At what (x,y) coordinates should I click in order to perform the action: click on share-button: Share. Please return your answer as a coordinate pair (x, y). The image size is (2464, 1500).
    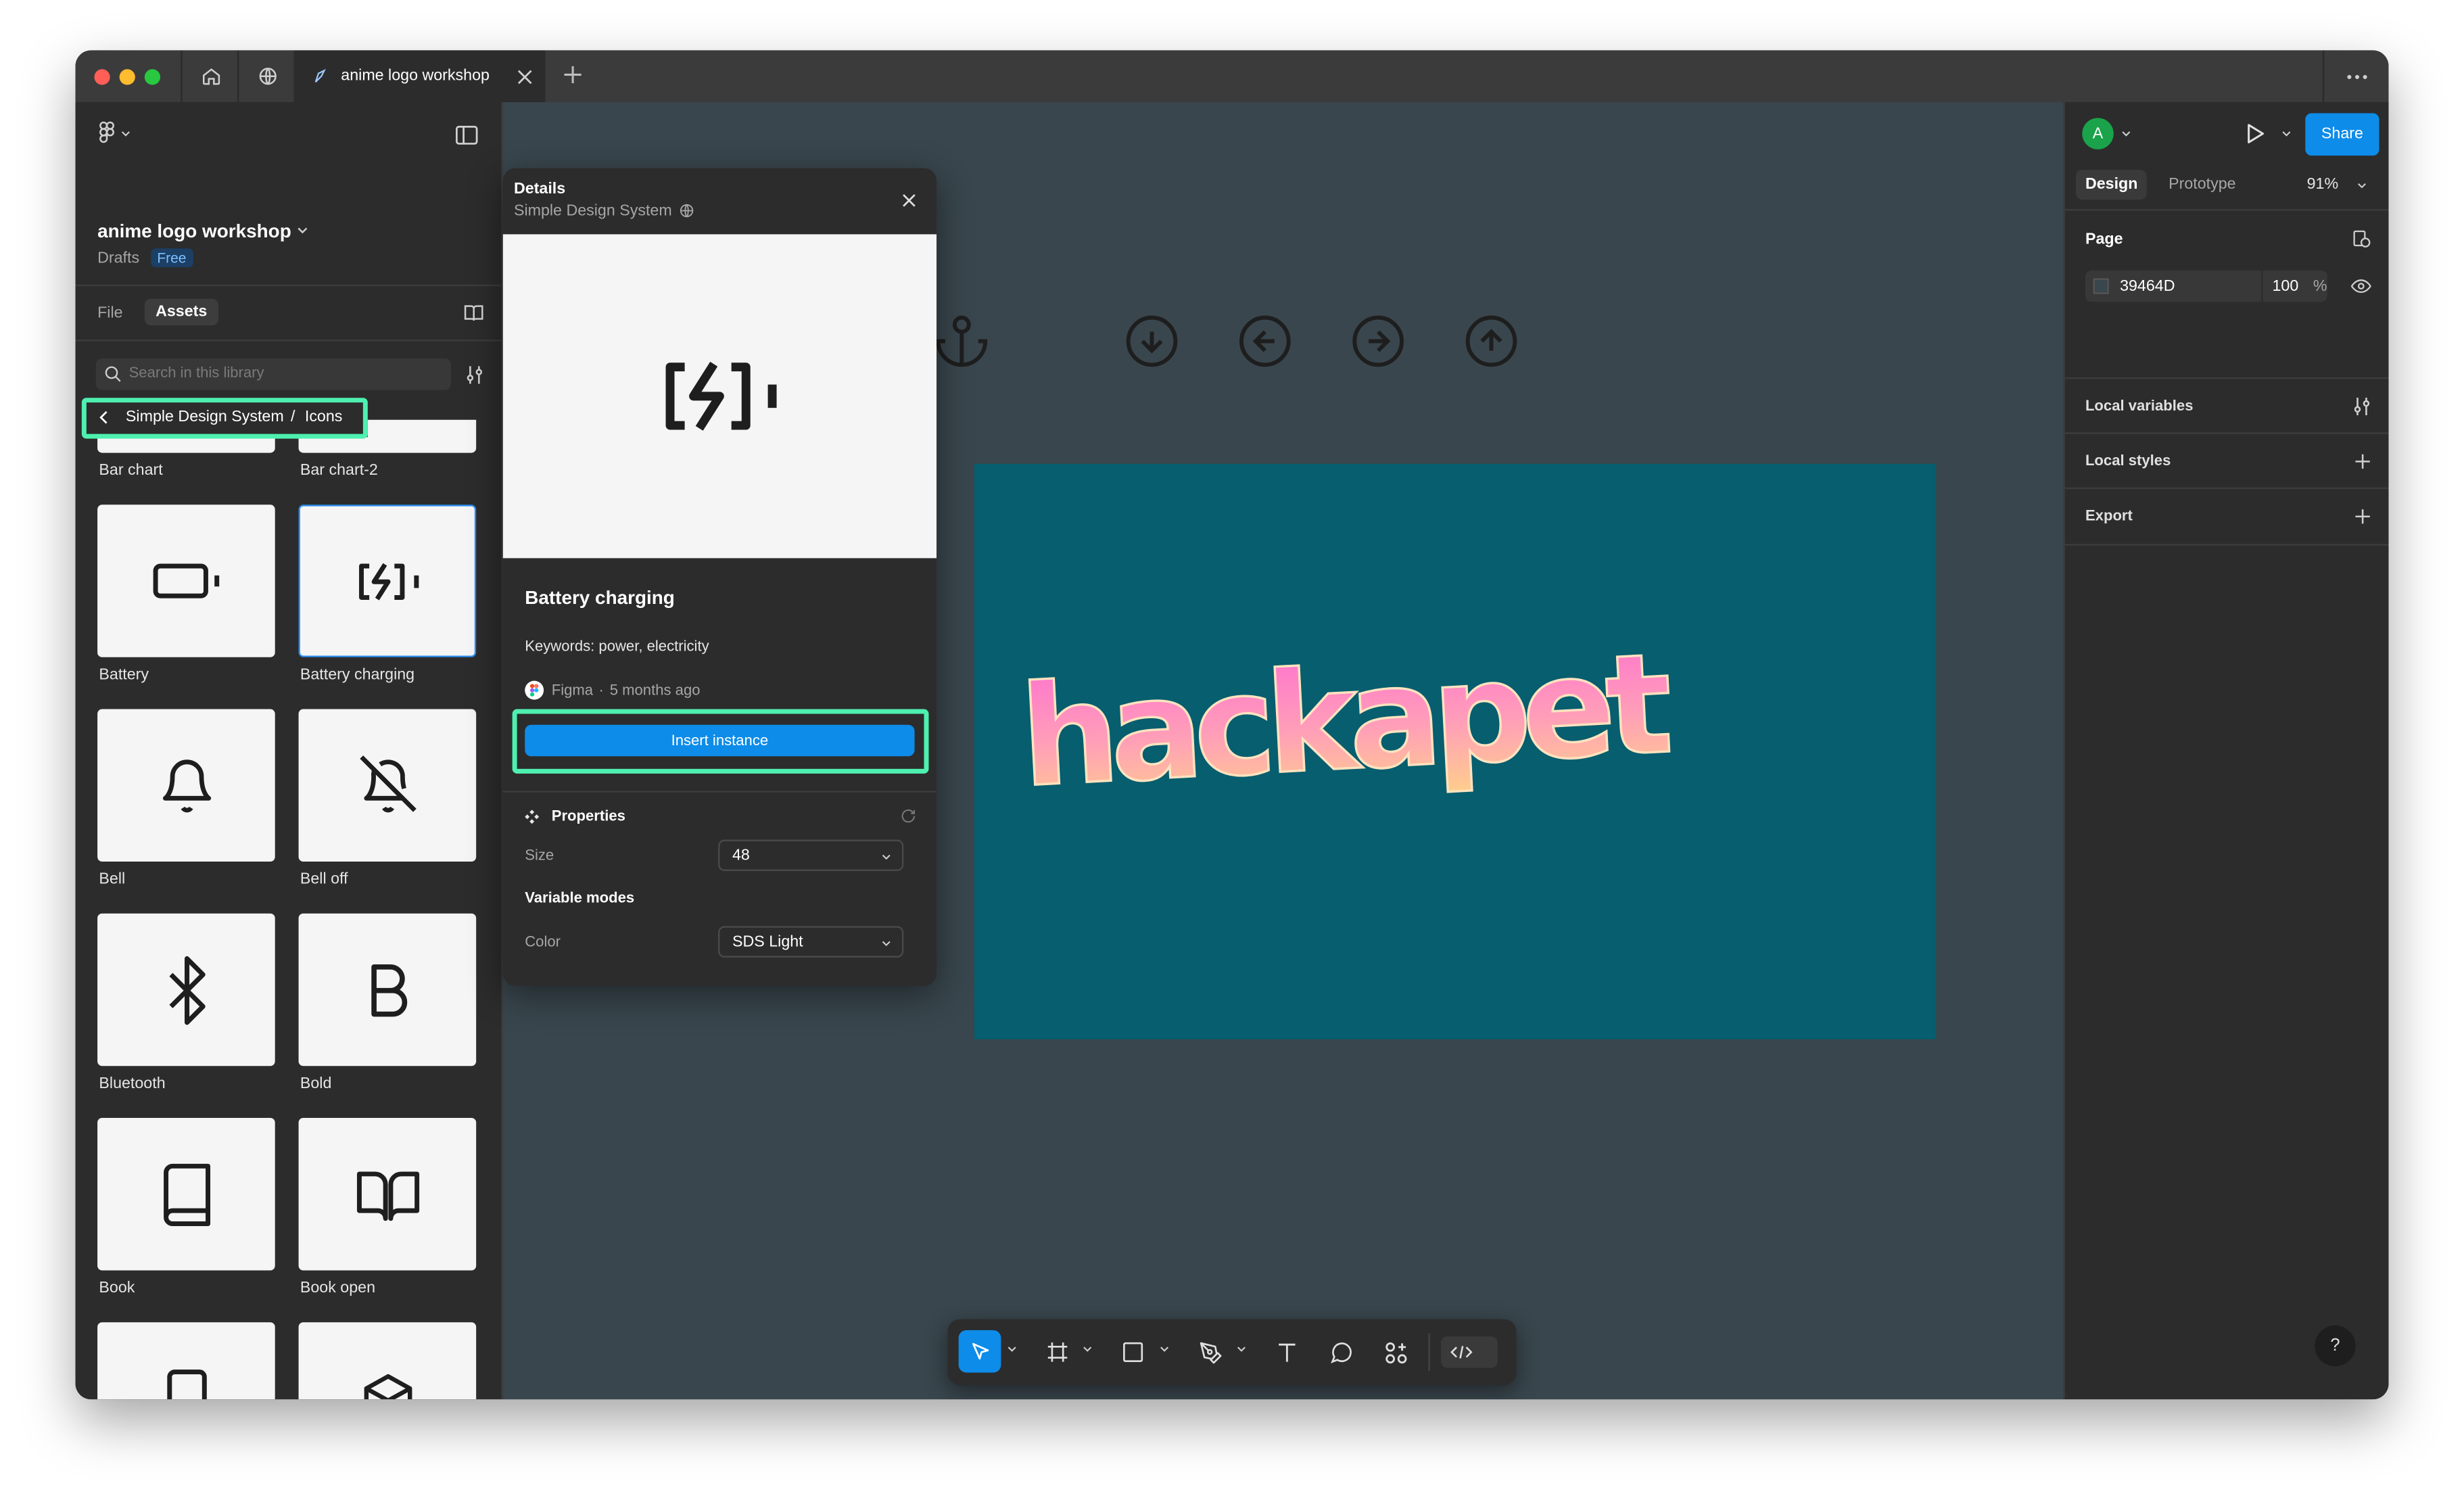
    Looking at the image, I should click on (2342, 134).